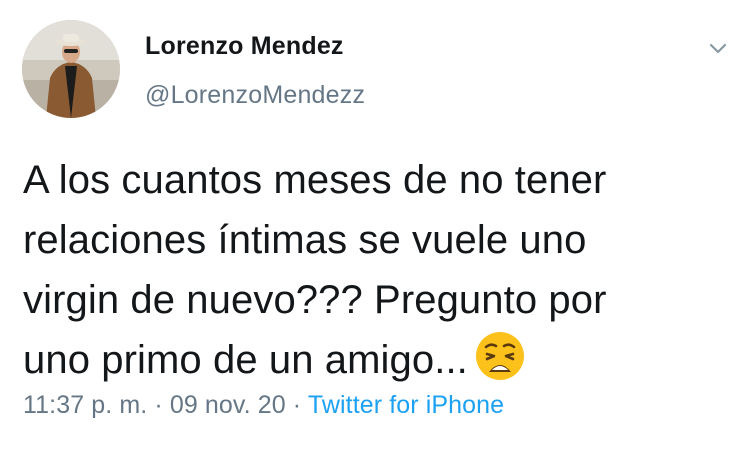 Image resolution: width=750 pixels, height=450 pixels. I want to click on tweet-source-link: Twitter for iPhone, so click(406, 405).